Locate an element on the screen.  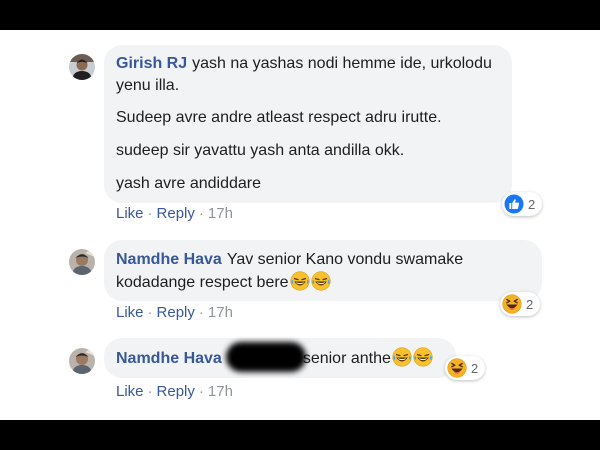
author-name: Girish RJ is located at coordinates (151, 63).